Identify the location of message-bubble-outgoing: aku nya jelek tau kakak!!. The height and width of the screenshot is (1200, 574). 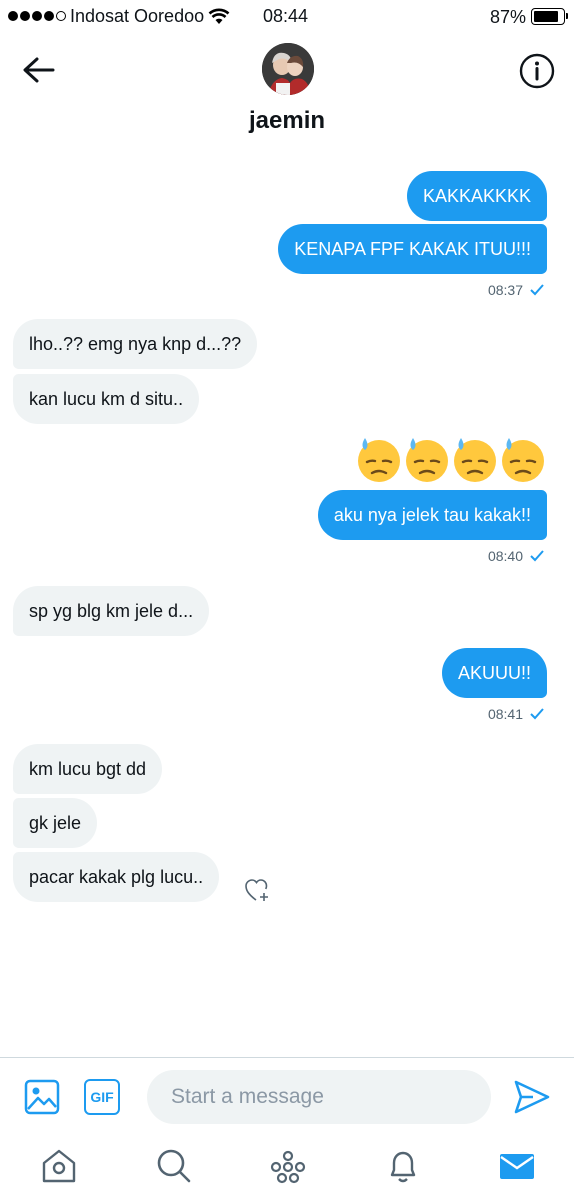
(432, 515).